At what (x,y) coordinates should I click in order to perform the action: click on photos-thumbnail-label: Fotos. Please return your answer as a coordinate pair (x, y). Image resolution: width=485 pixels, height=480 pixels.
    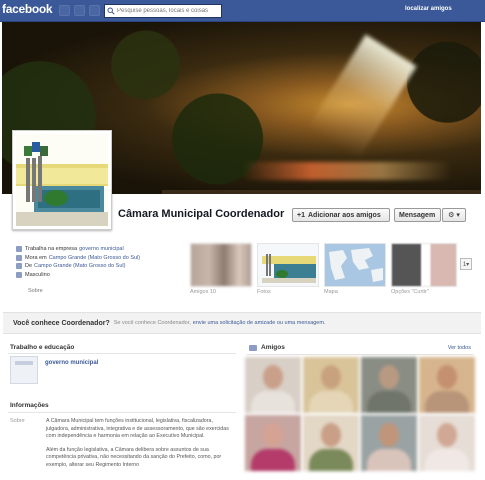
    Looking at the image, I should click on (264, 292).